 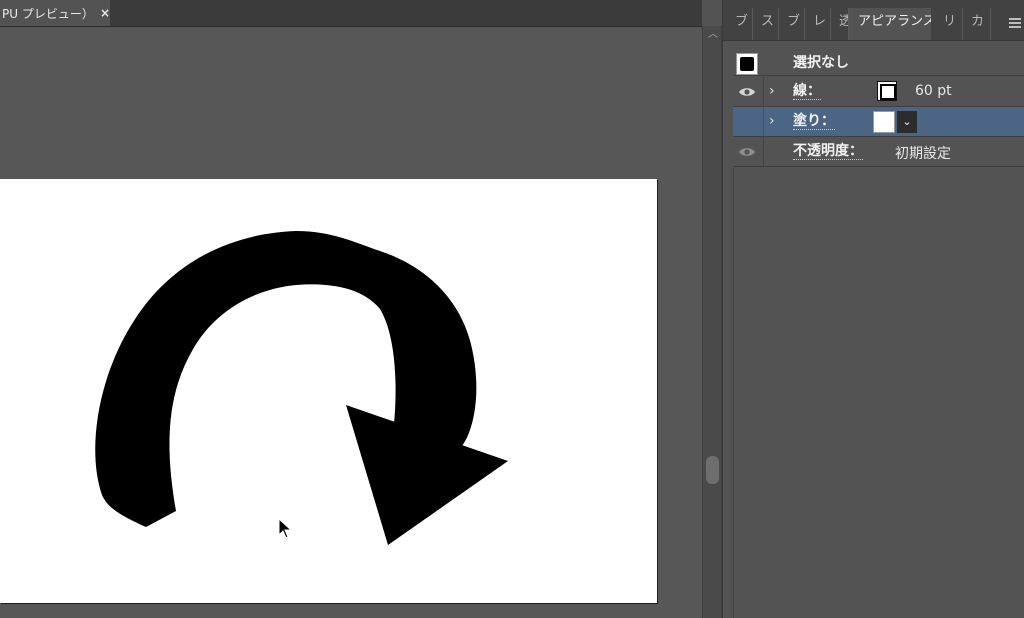 What do you see at coordinates (792, 24) in the screenshot?
I see `tab-blend: ブ` at bounding box center [792, 24].